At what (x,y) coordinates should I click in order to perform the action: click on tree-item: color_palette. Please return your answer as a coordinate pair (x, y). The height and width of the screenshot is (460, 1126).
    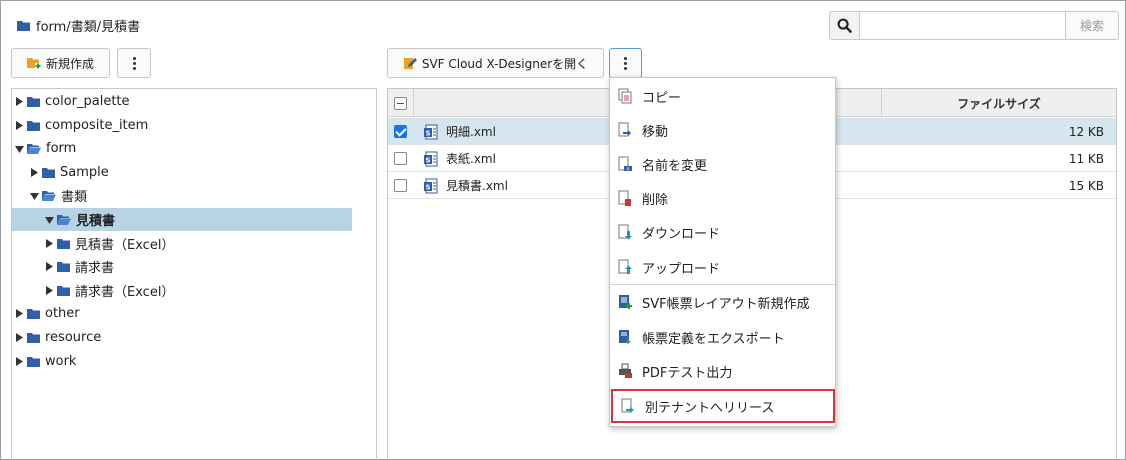
    Looking at the image, I should click on (71, 101).